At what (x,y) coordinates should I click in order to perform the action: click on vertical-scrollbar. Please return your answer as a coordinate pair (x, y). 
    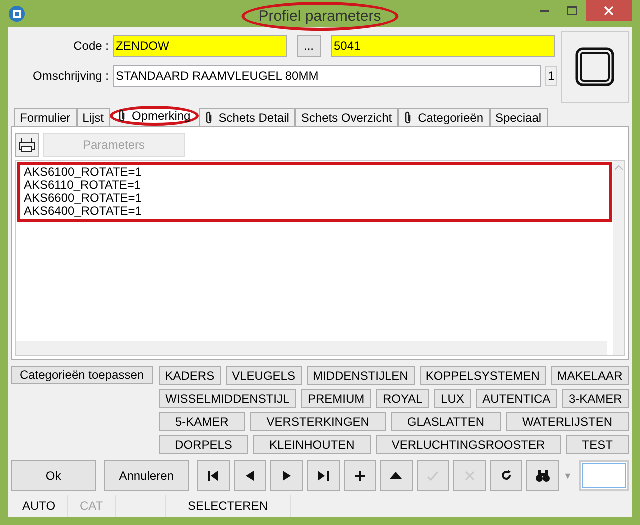
    Looking at the image, I should click on (618, 258).